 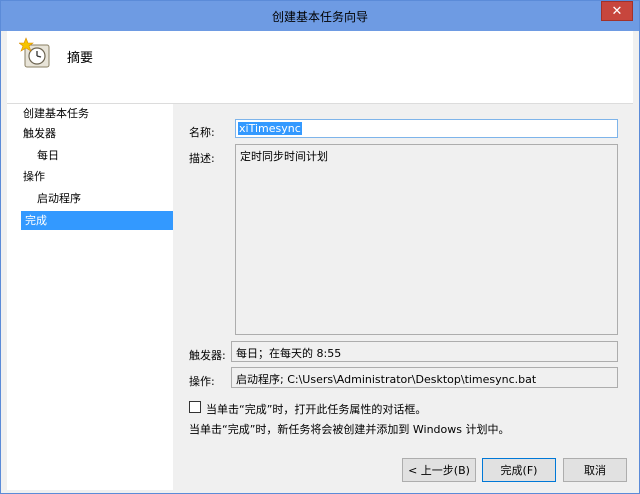 What do you see at coordinates (202, 132) in the screenshot?
I see `name-label: 名称:` at bounding box center [202, 132].